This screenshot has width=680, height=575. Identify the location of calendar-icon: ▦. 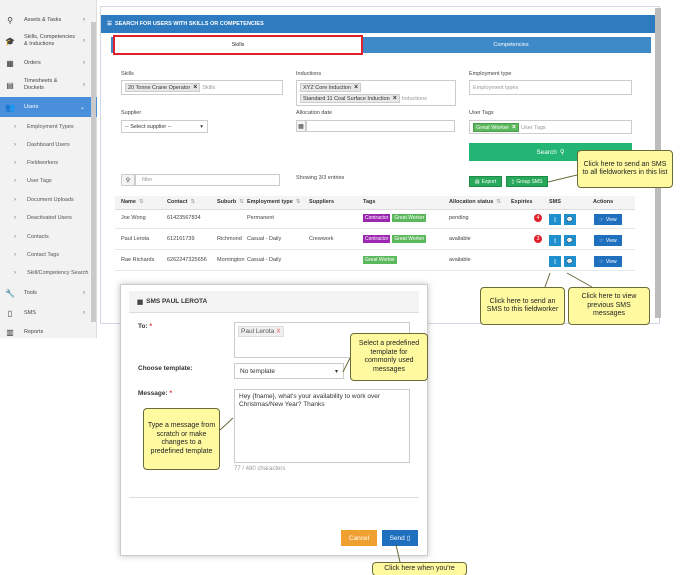
(301, 126).